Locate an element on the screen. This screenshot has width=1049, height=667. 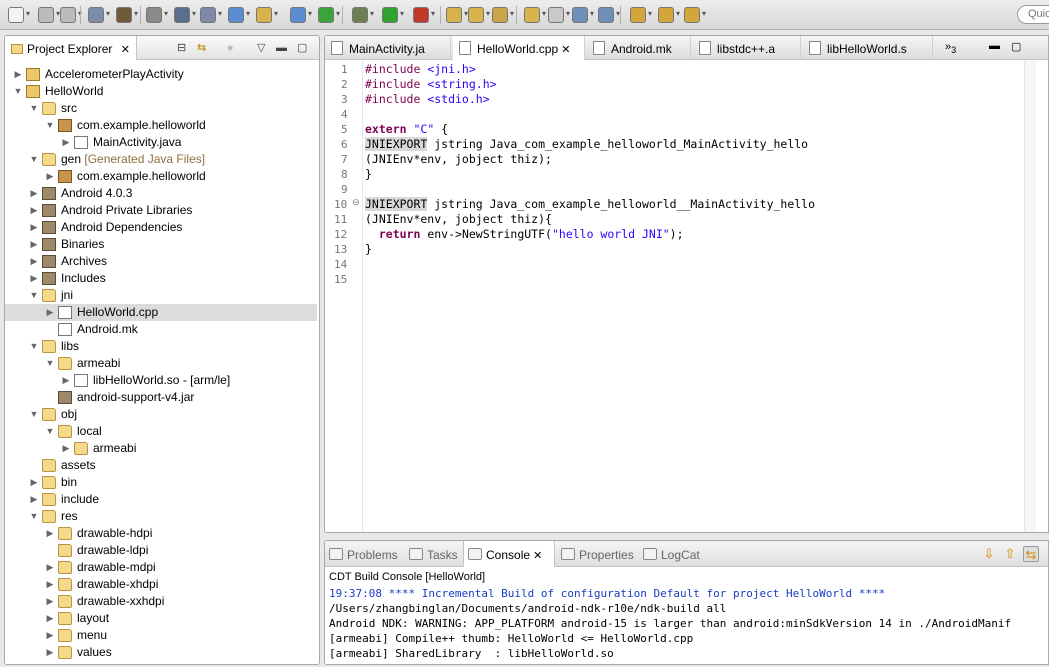
view-menu-icon: ▽ is located at coordinates (261, 48).